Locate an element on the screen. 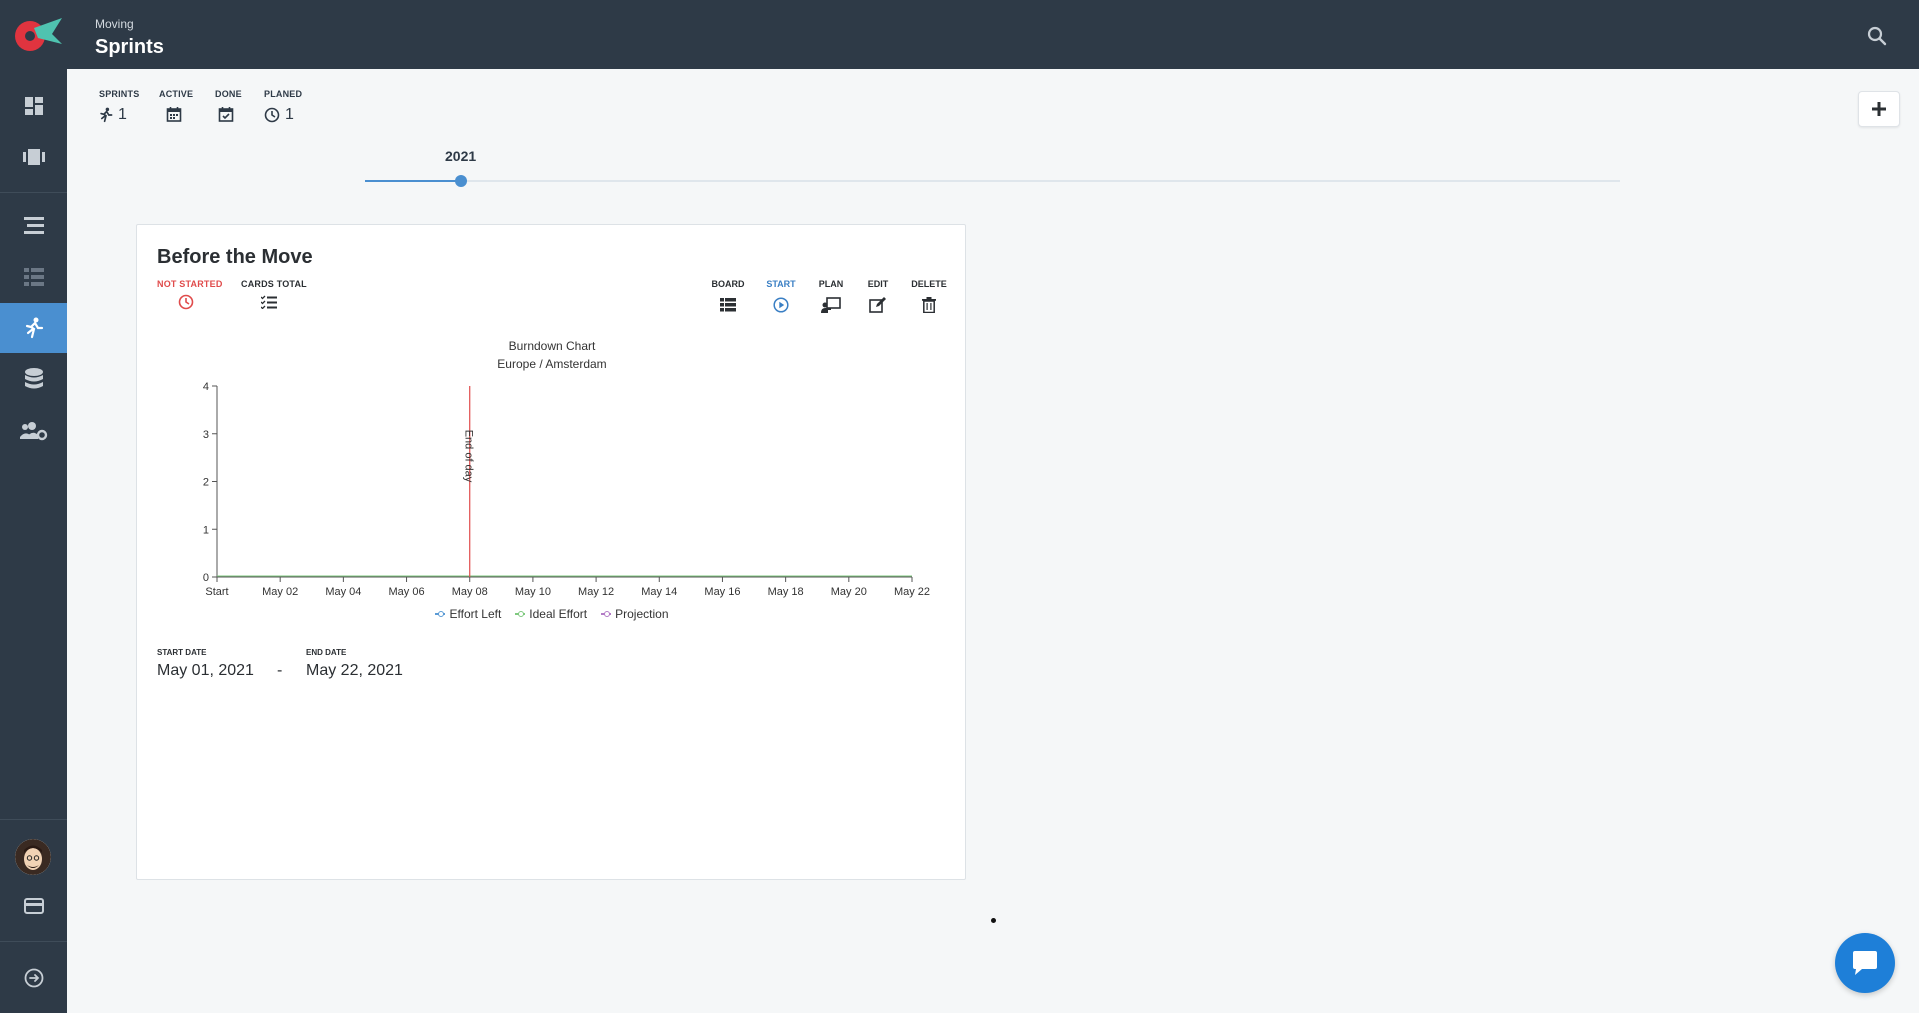 The width and height of the screenshot is (1919, 1013). add-sprint-button is located at coordinates (1879, 109).